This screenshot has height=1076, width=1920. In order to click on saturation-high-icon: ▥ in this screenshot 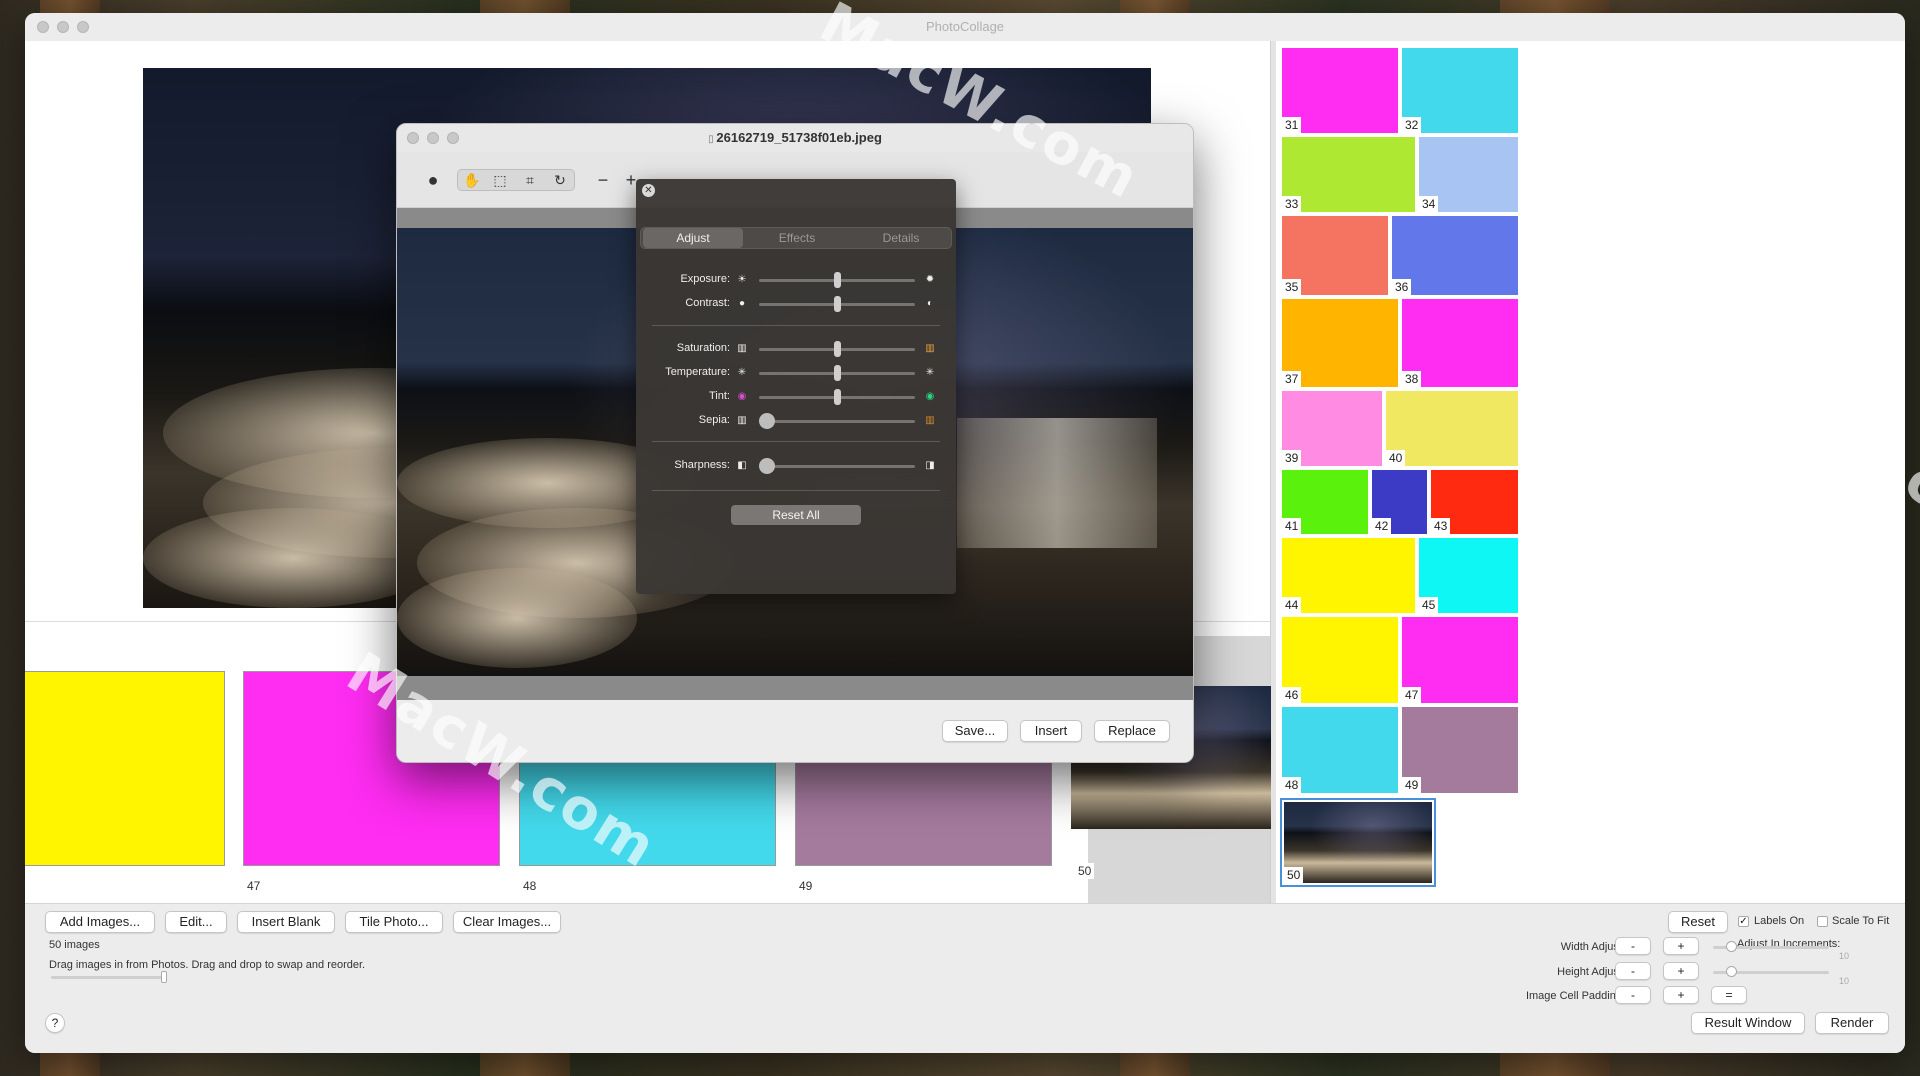, I will do `click(930, 348)`.